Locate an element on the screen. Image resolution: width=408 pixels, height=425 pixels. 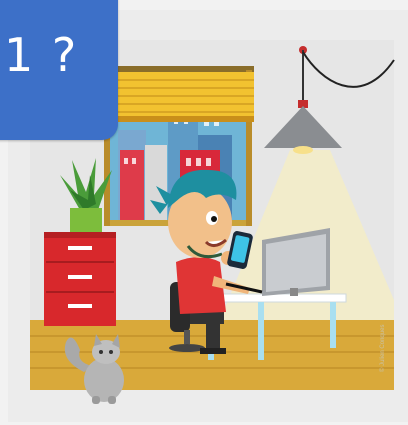
badge-text: 1 ? is located at coordinates (41, 55).